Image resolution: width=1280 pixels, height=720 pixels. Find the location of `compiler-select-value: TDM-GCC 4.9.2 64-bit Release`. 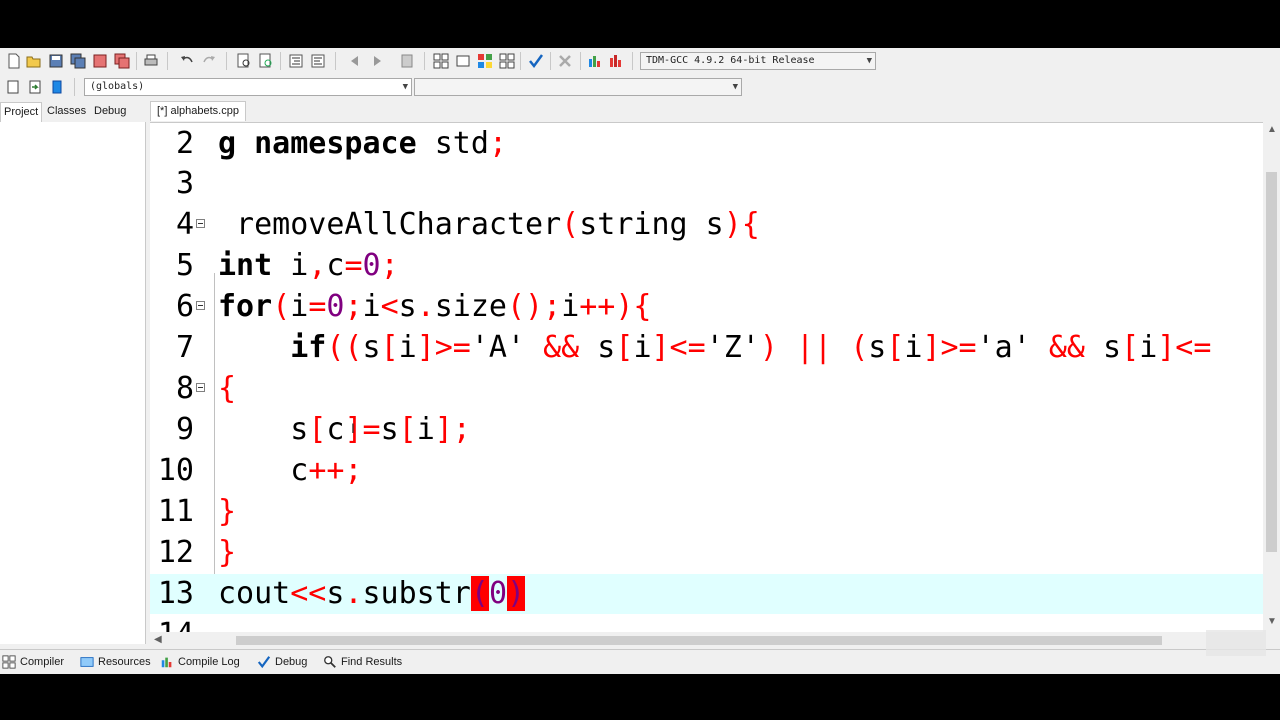

compiler-select-value: TDM-GCC 4.9.2 64-bit Release is located at coordinates (730, 60).